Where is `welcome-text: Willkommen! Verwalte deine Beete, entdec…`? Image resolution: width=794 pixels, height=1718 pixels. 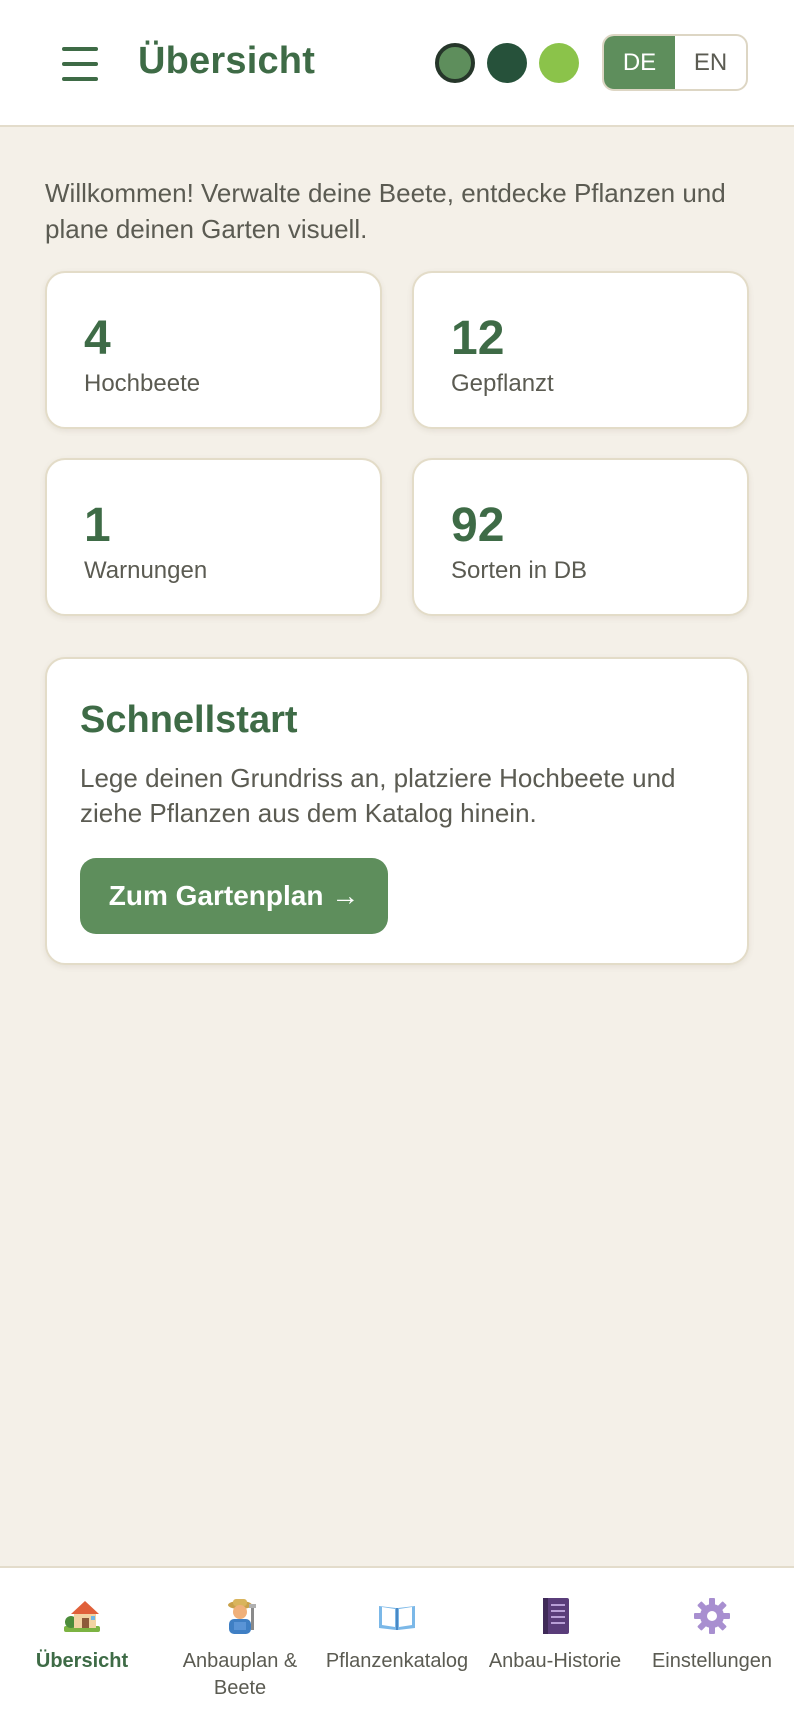 welcome-text: Willkommen! Verwalte deine Beete, entdec… is located at coordinates (385, 211).